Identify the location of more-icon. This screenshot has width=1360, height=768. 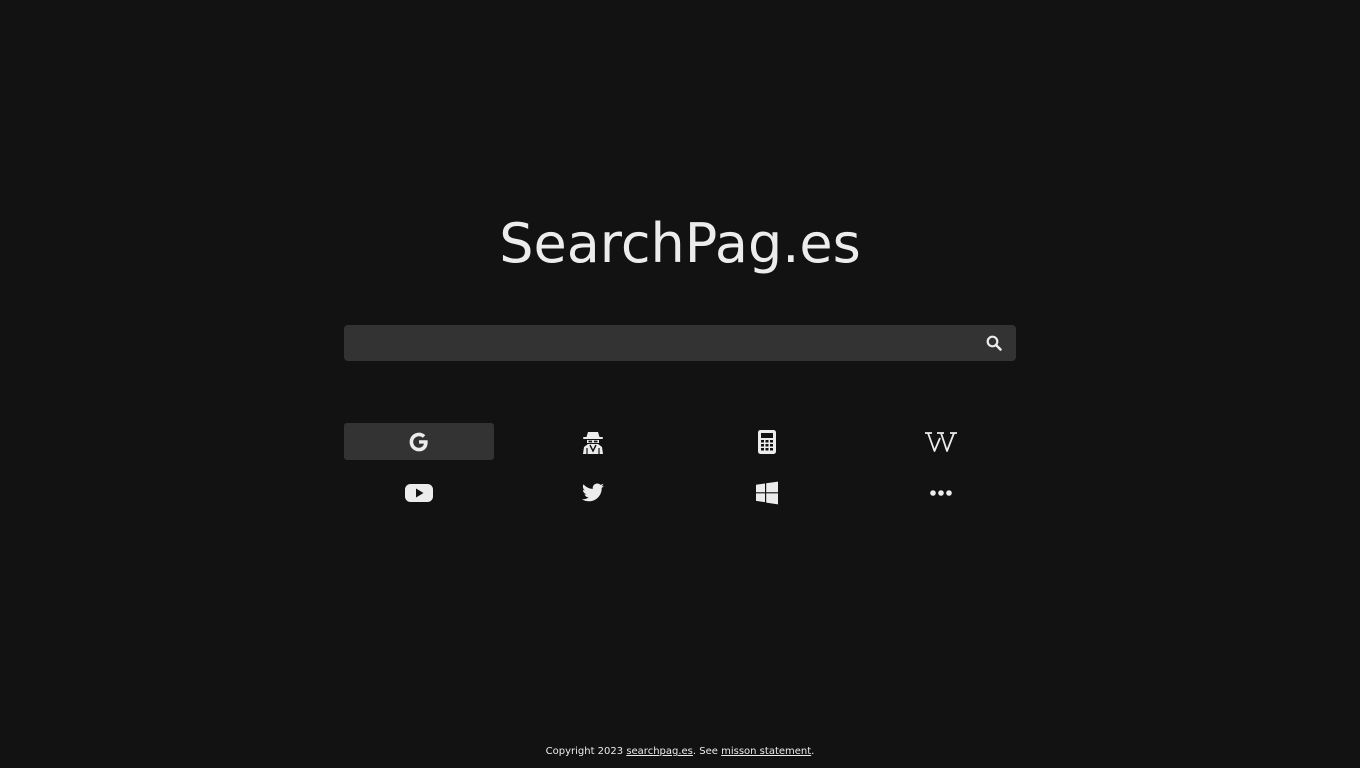
(941, 492).